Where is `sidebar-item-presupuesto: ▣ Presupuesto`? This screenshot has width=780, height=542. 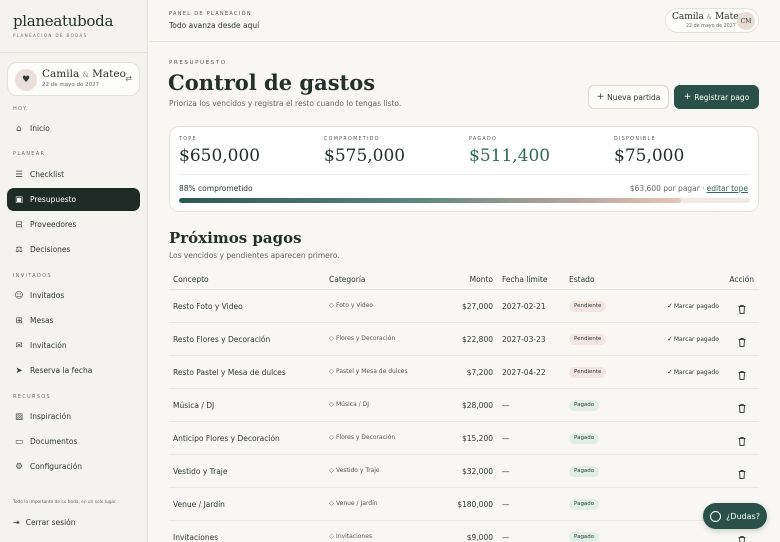 sidebar-item-presupuesto: ▣ Presupuesto is located at coordinates (73, 199).